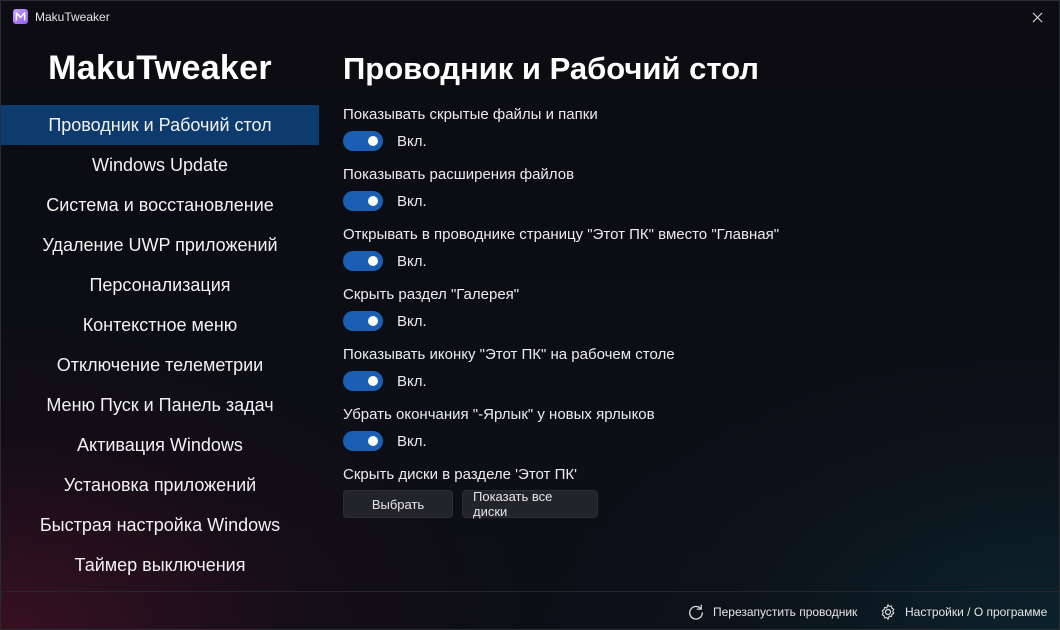  What do you see at coordinates (363, 141) in the screenshot?
I see `hidden-files-toggle` at bounding box center [363, 141].